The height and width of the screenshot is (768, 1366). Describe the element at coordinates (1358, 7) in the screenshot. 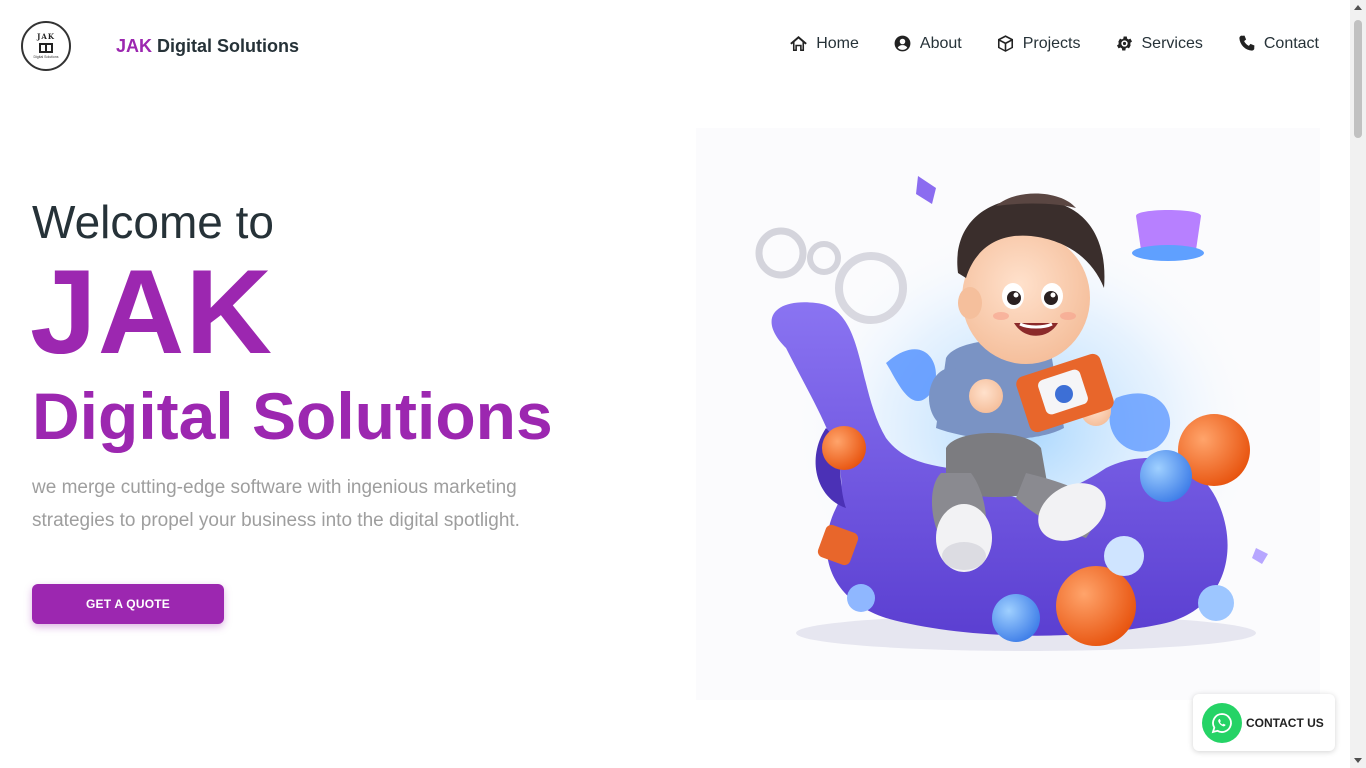

I see `scroll-up-arrow-icon` at that location.